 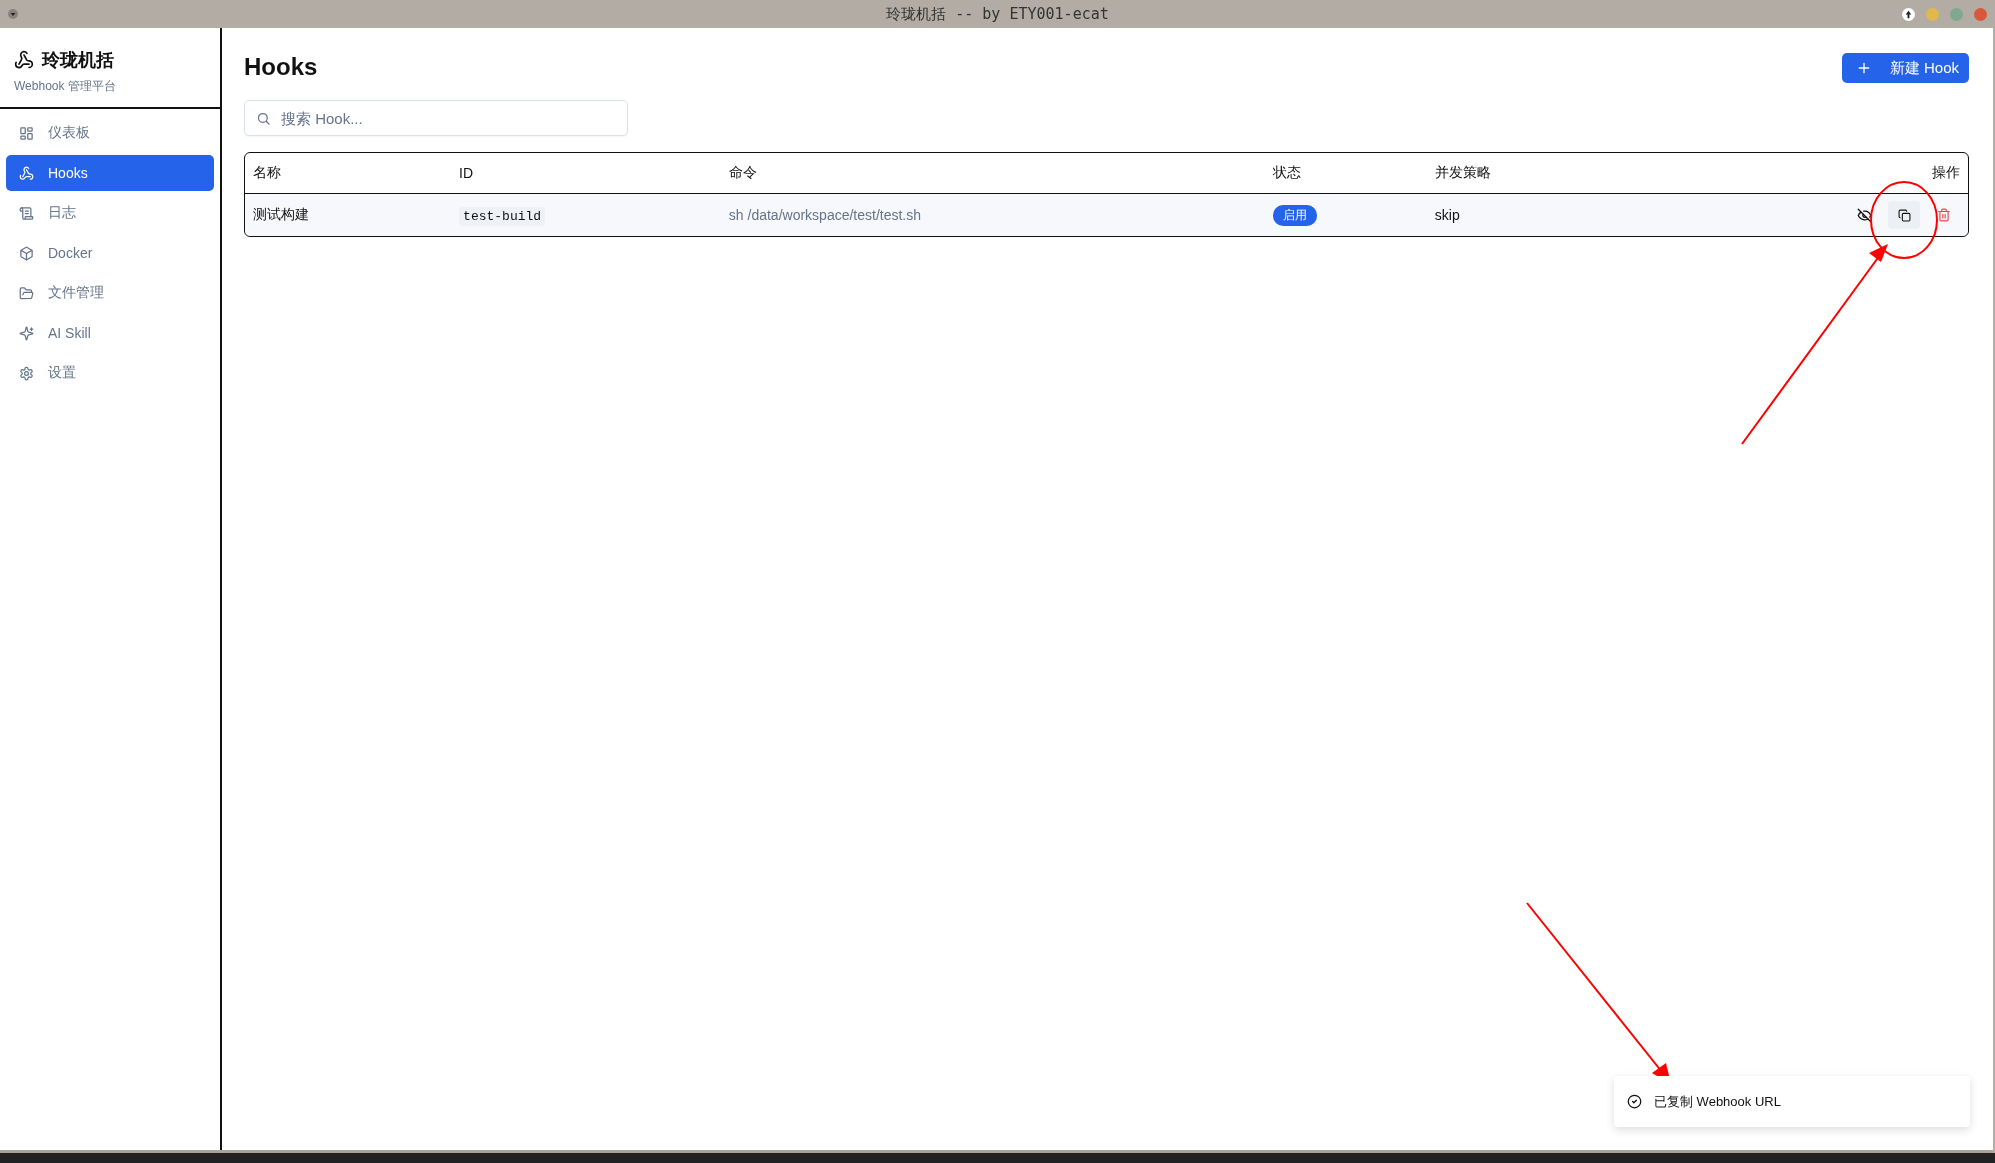 What do you see at coordinates (26, 373) in the screenshot?
I see `settings-icon` at bounding box center [26, 373].